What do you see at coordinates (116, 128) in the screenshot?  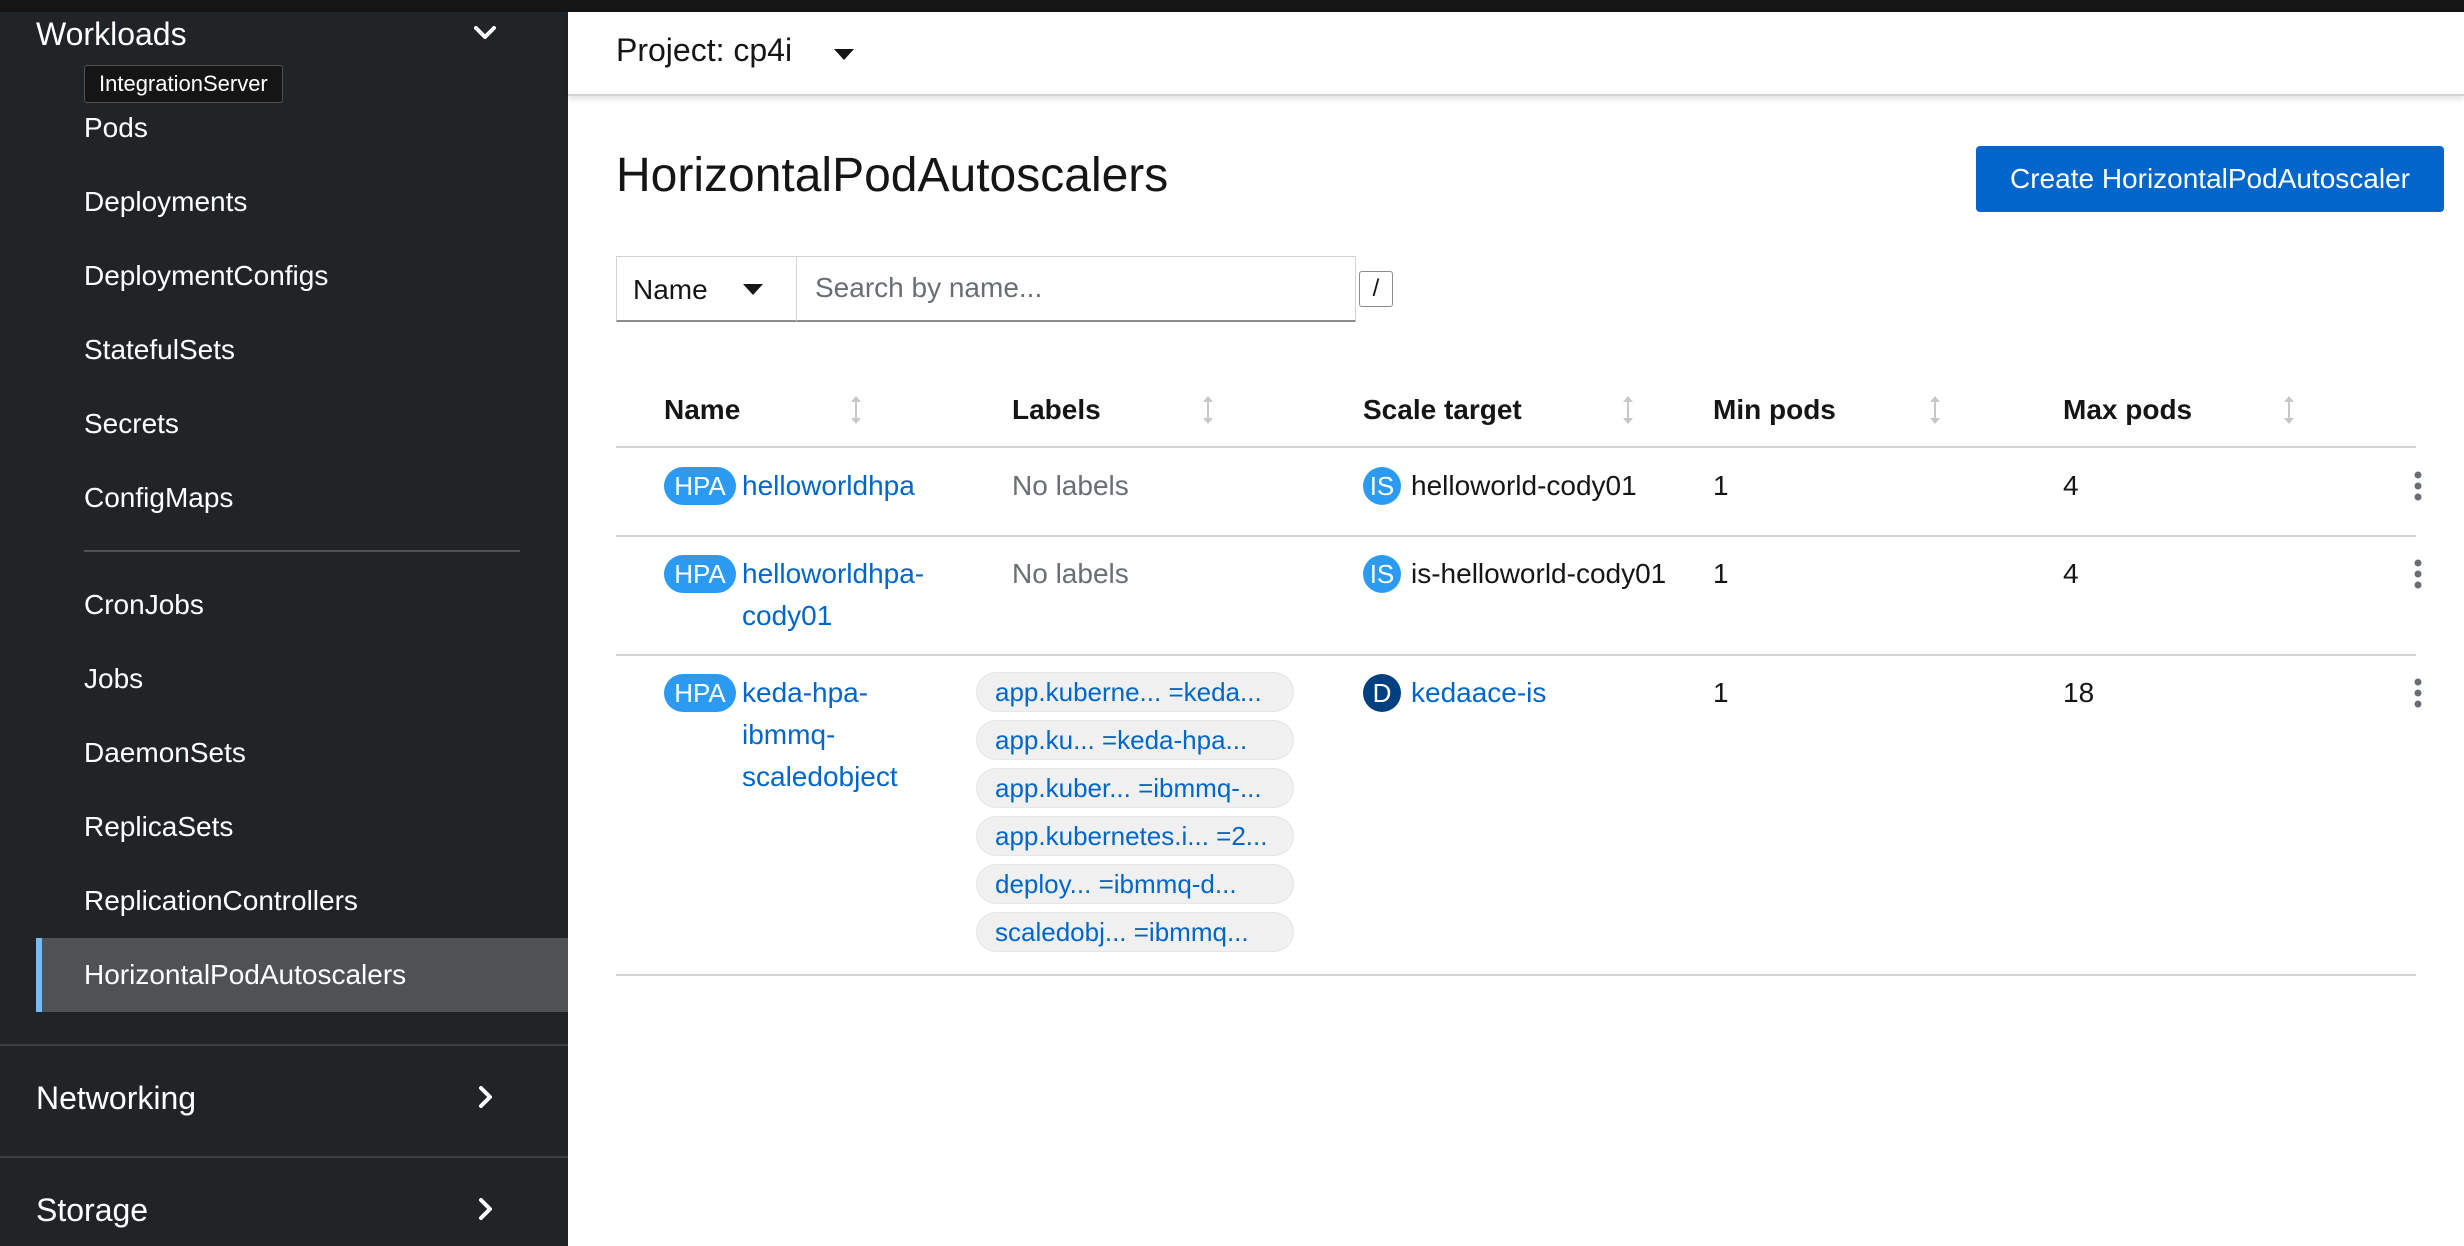 I see `sidebar-item-pods: Pods` at bounding box center [116, 128].